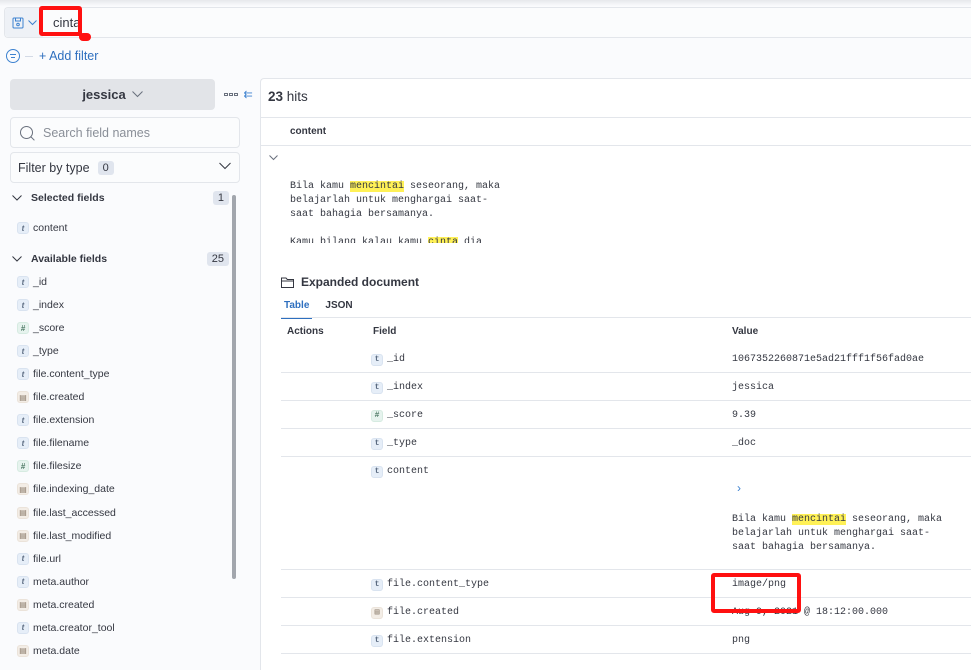  What do you see at coordinates (338, 308) in the screenshot?
I see `tab-json: JSON` at bounding box center [338, 308].